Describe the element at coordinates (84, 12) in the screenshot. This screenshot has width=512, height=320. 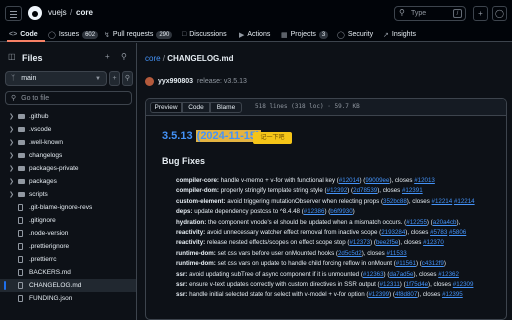
I see `repo-link: core` at that location.